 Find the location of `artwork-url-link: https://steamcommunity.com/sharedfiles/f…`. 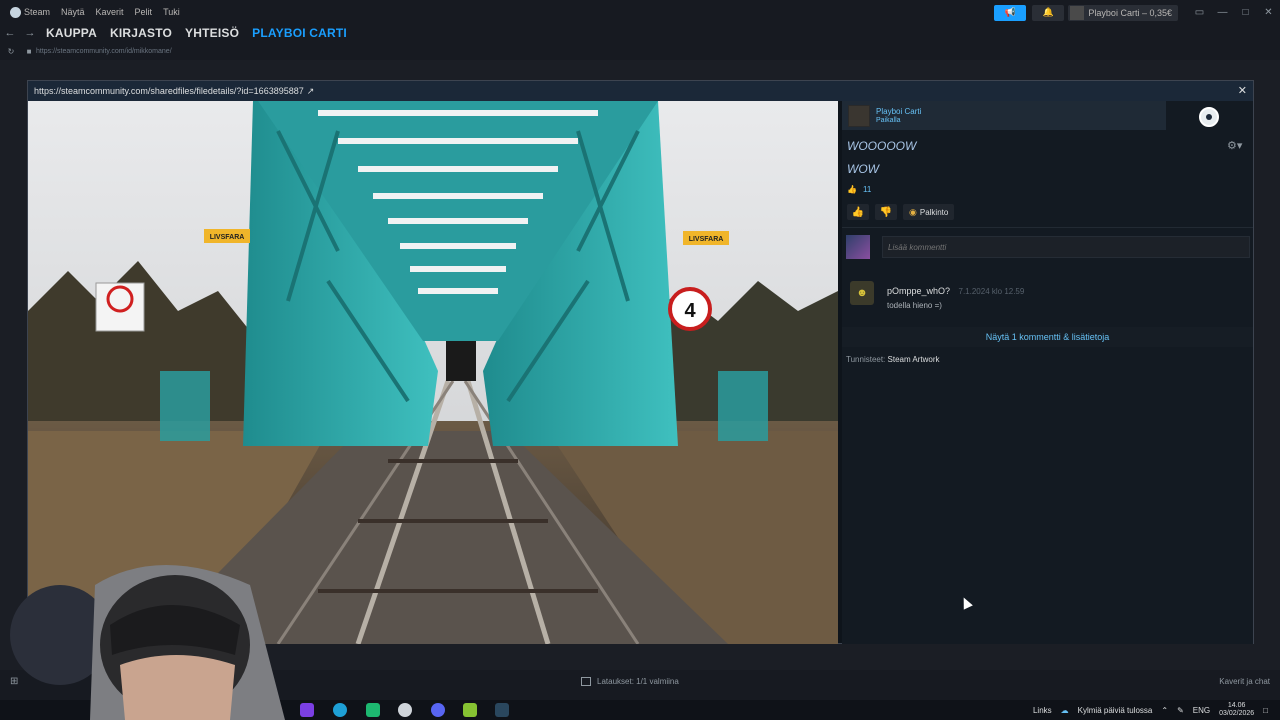

artwork-url-link: https://steamcommunity.com/sharedfiles/f… is located at coordinates (169, 91).